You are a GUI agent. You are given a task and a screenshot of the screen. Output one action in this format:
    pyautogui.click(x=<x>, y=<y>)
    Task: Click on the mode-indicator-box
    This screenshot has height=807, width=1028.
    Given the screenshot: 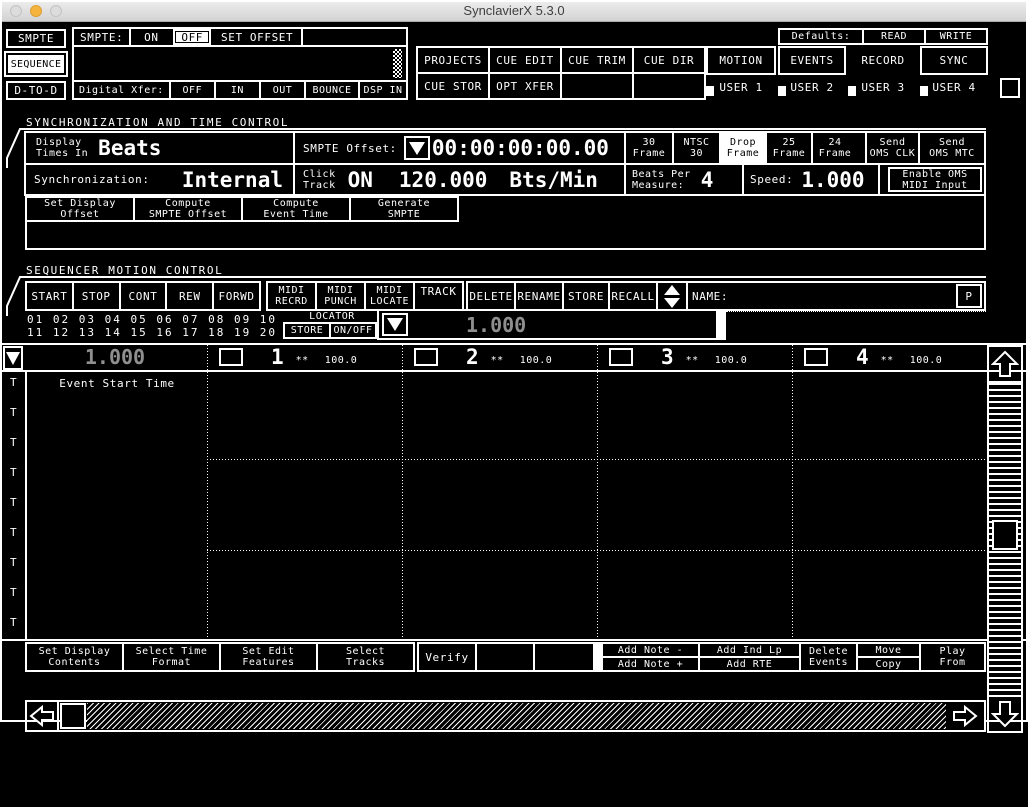 What is the action you would take?
    pyautogui.click(x=1010, y=88)
    